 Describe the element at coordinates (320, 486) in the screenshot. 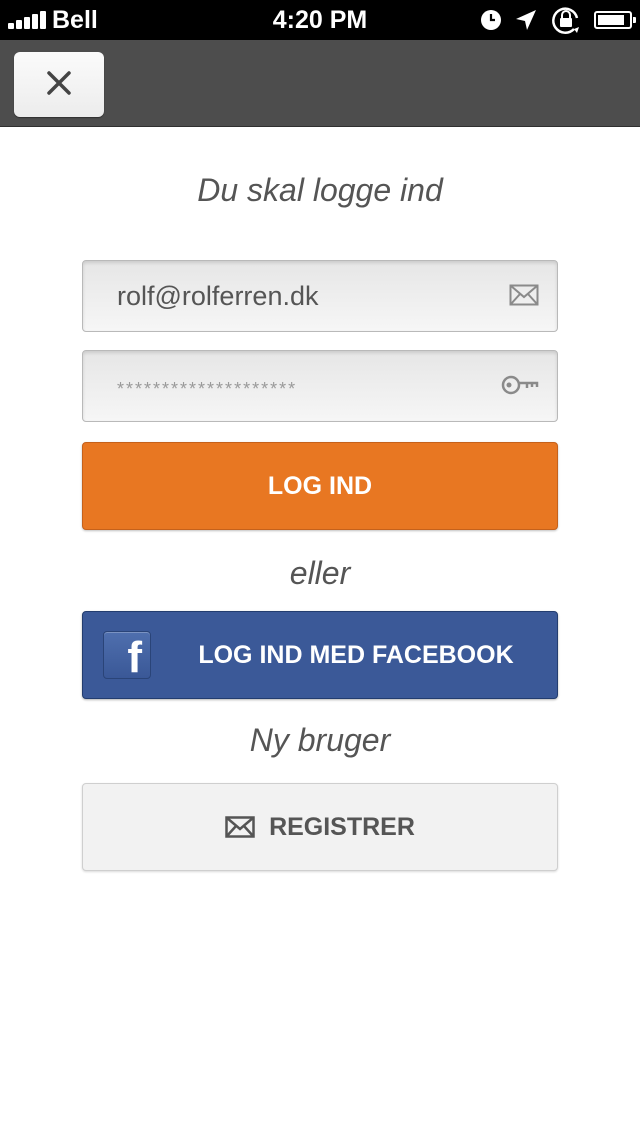

I see `login-button: LOG IND` at that location.